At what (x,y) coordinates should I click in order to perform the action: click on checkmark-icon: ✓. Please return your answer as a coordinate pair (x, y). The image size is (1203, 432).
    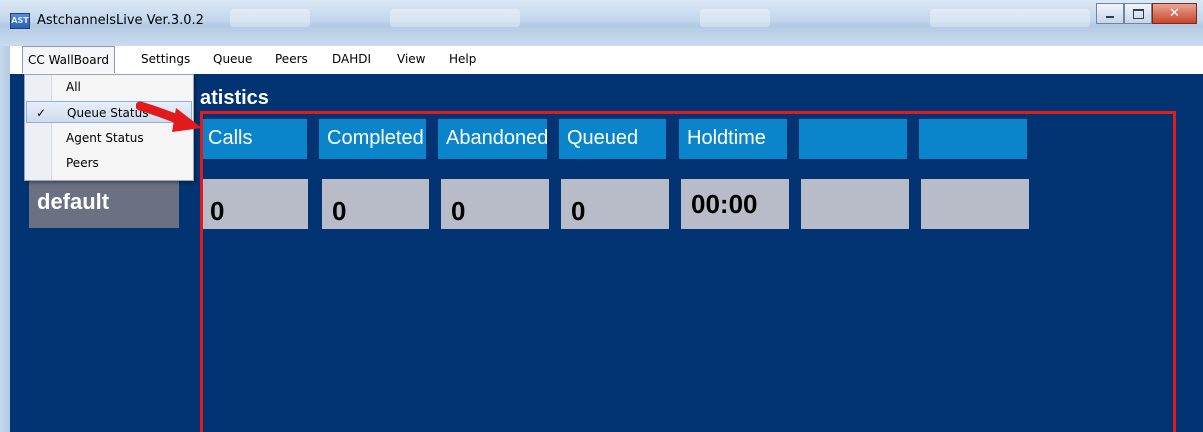
    Looking at the image, I should click on (41, 113).